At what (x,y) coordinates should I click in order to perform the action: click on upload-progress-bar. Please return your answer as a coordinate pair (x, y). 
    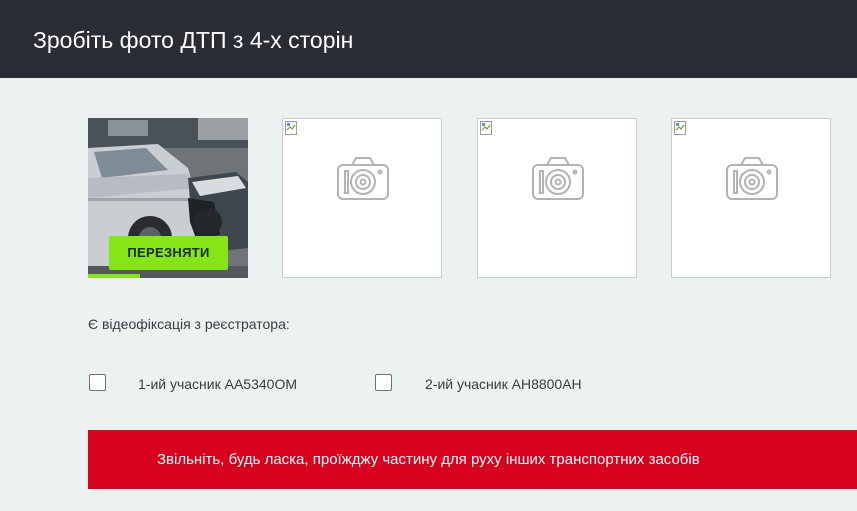
    Looking at the image, I should click on (114, 276).